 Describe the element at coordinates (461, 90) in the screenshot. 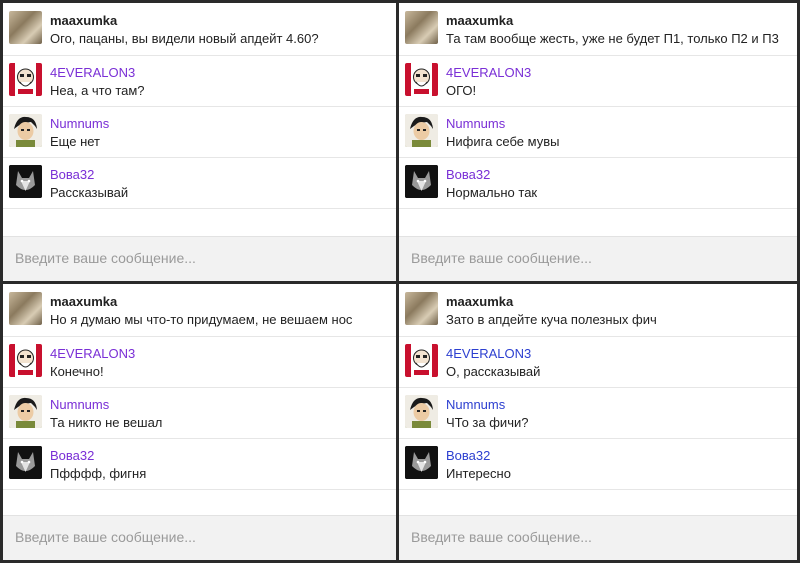

I see `message-text: ОГО!` at that location.